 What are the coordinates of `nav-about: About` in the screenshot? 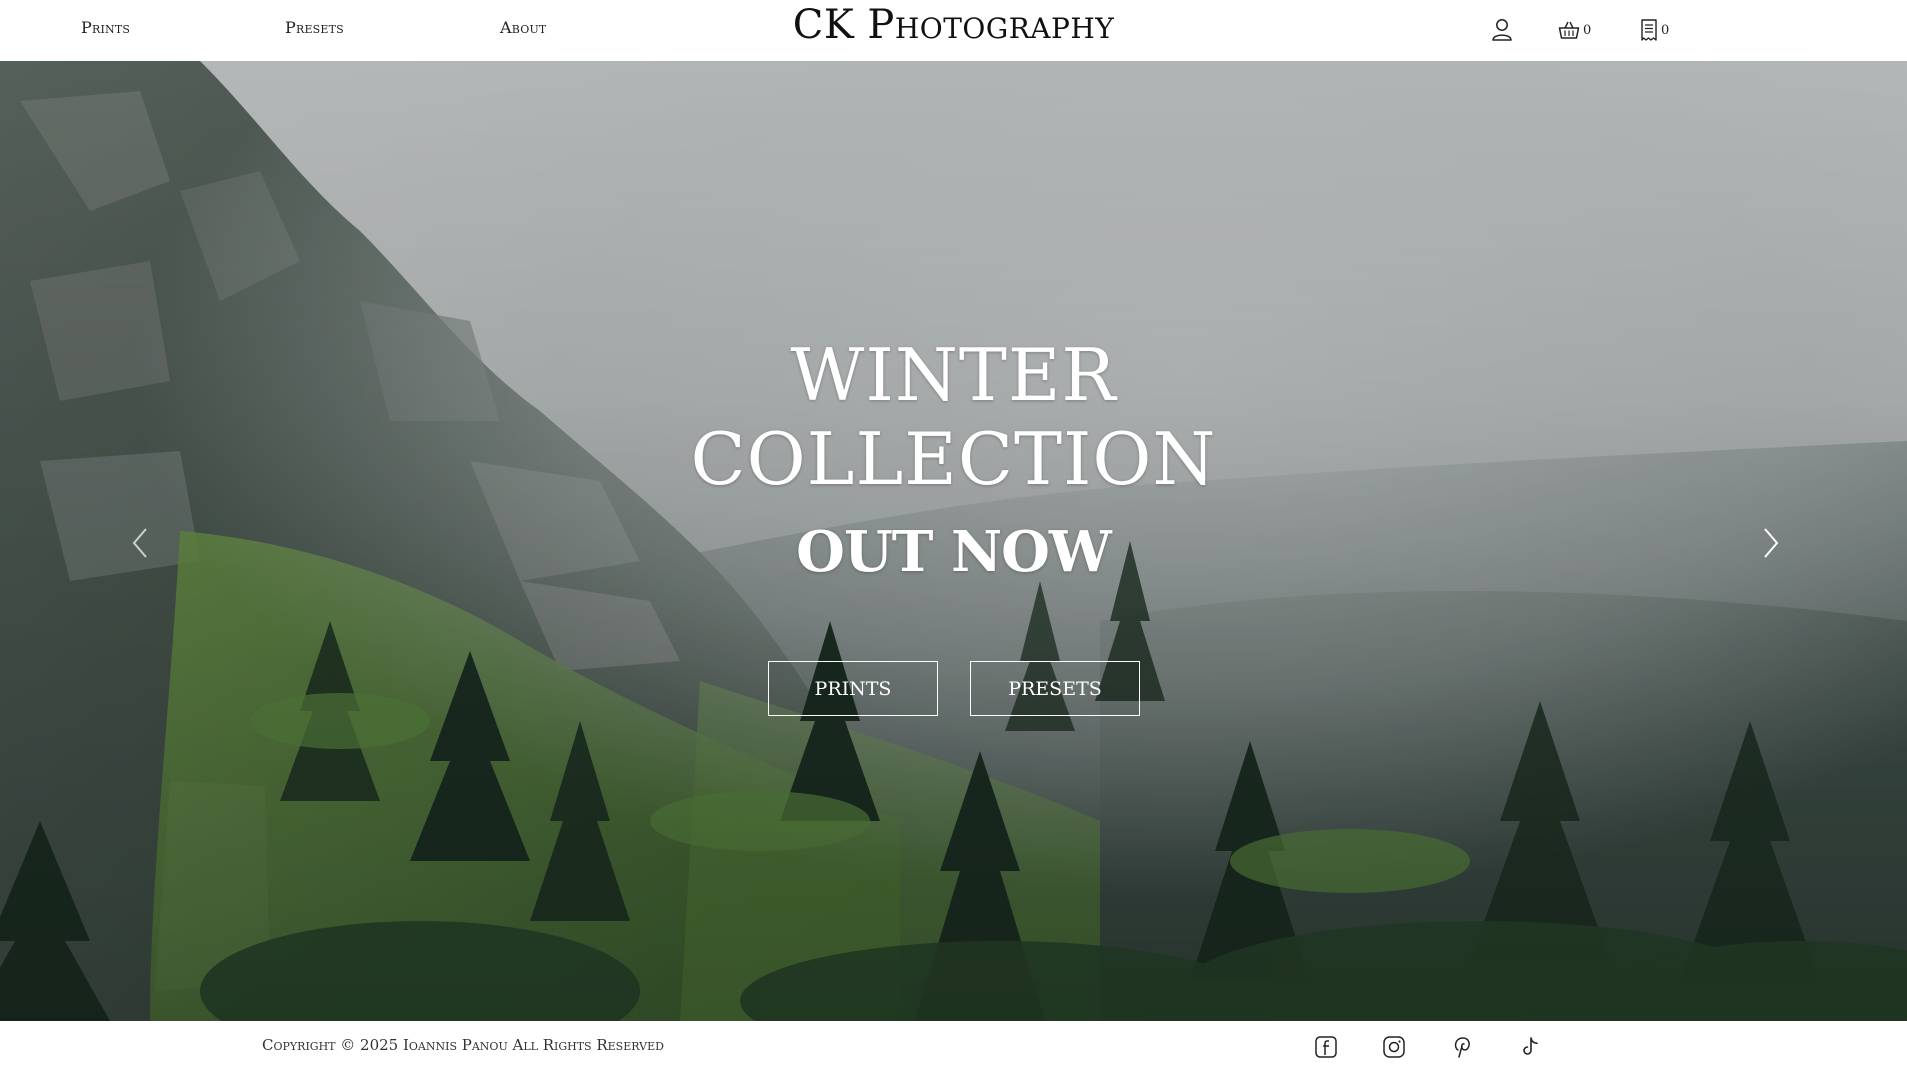 It's located at (523, 27).